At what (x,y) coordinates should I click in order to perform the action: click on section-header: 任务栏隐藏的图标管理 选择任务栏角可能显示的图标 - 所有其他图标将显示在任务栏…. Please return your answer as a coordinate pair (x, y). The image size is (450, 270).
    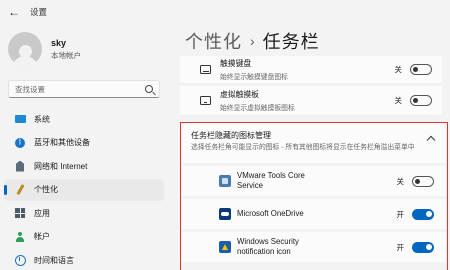
    Looking at the image, I should click on (313, 143).